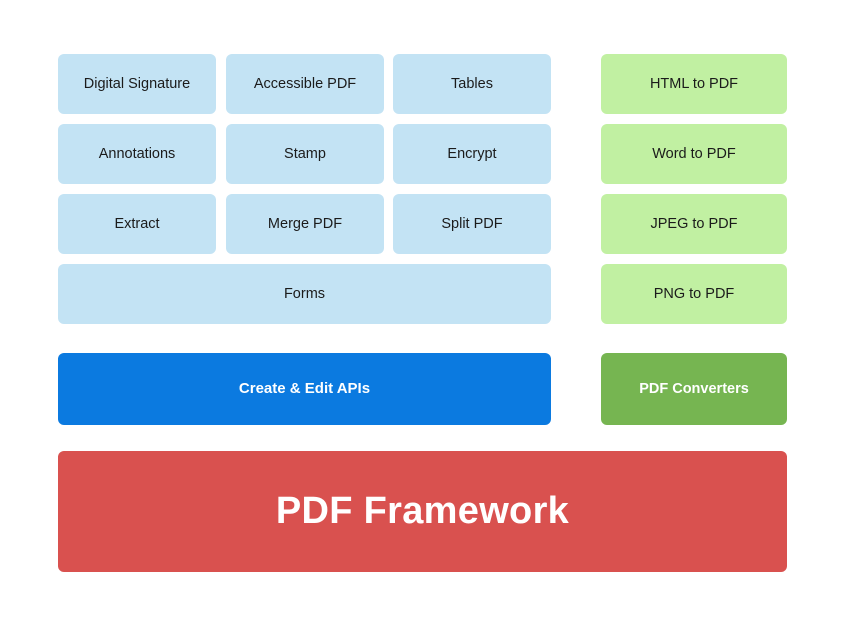 The image size is (844, 625). I want to click on foundation-bar-label: PDF Framework, so click(422, 510).